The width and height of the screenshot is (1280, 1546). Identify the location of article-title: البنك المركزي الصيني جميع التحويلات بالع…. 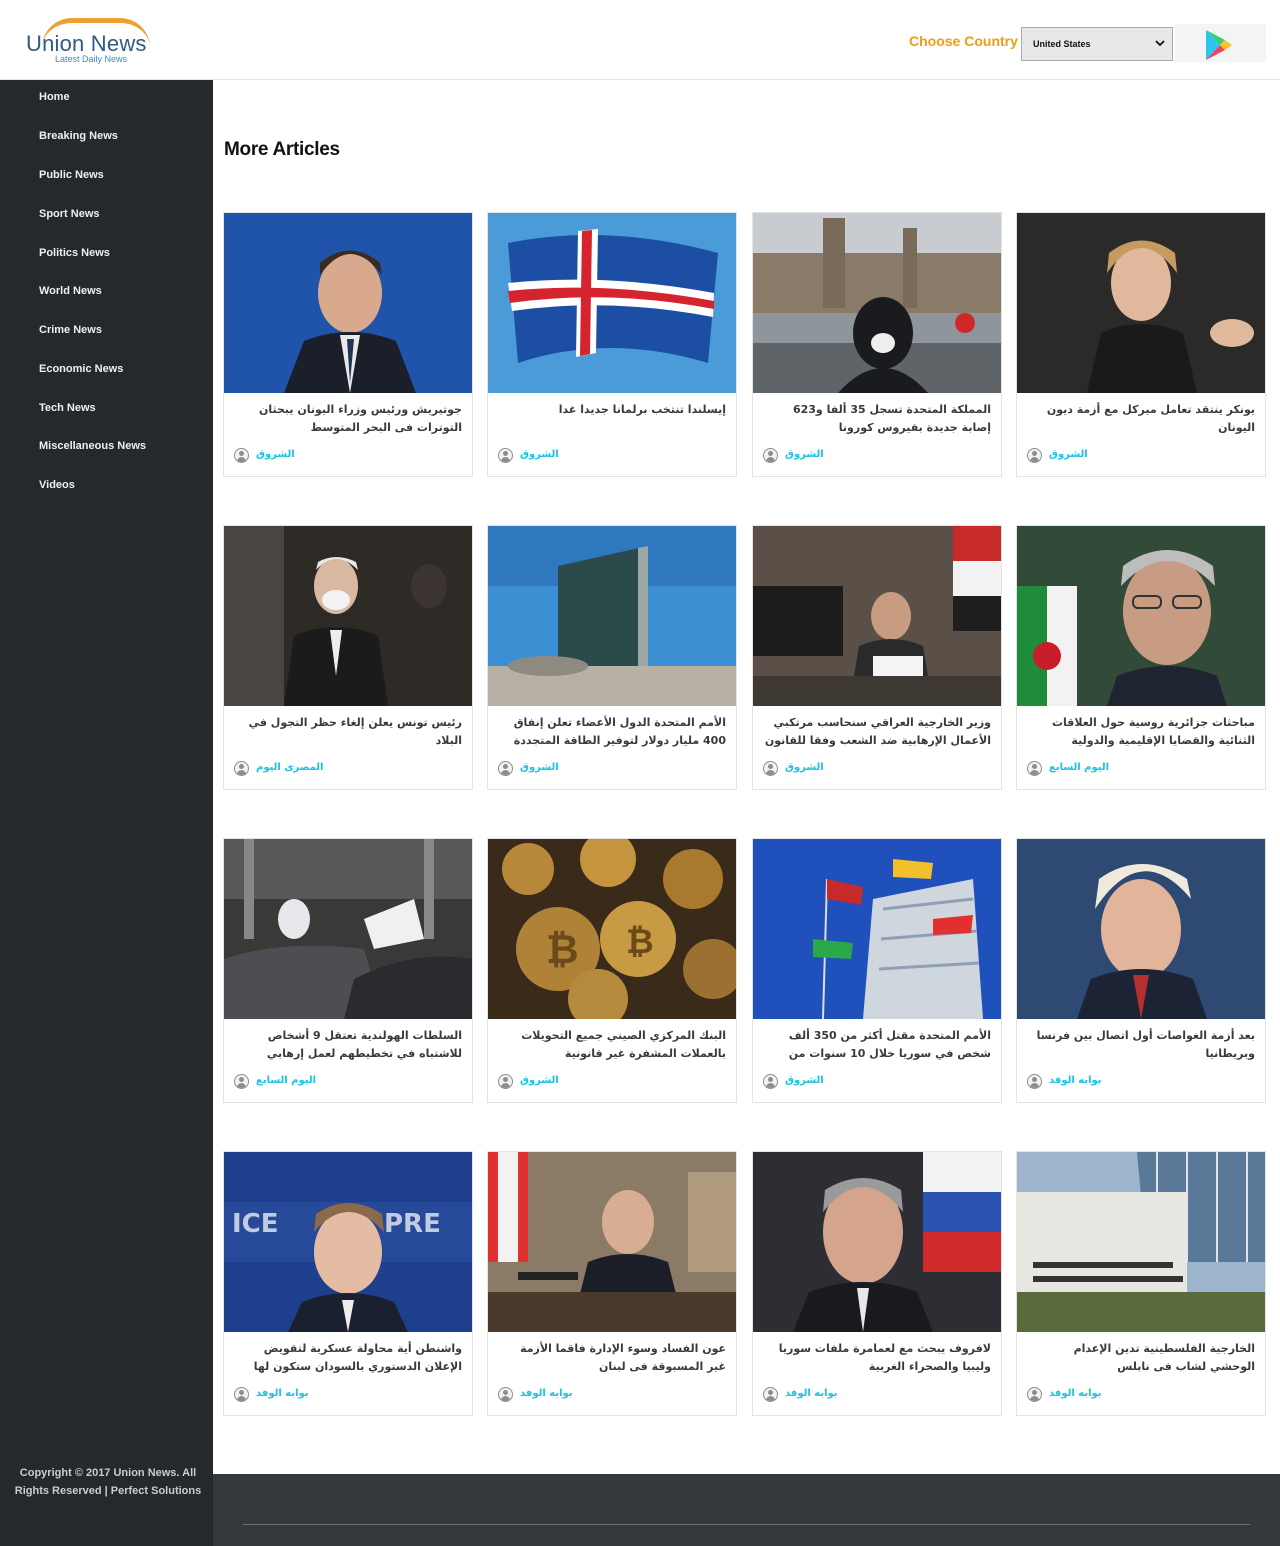
(612, 1046).